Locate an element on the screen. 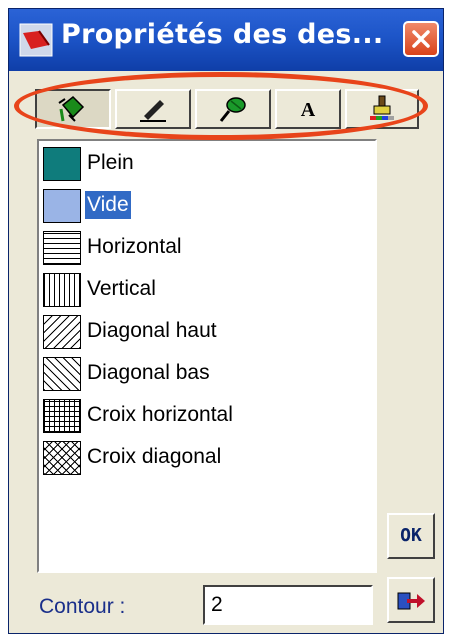 This screenshot has height=639, width=451. text-a-icon: A is located at coordinates (308, 110).